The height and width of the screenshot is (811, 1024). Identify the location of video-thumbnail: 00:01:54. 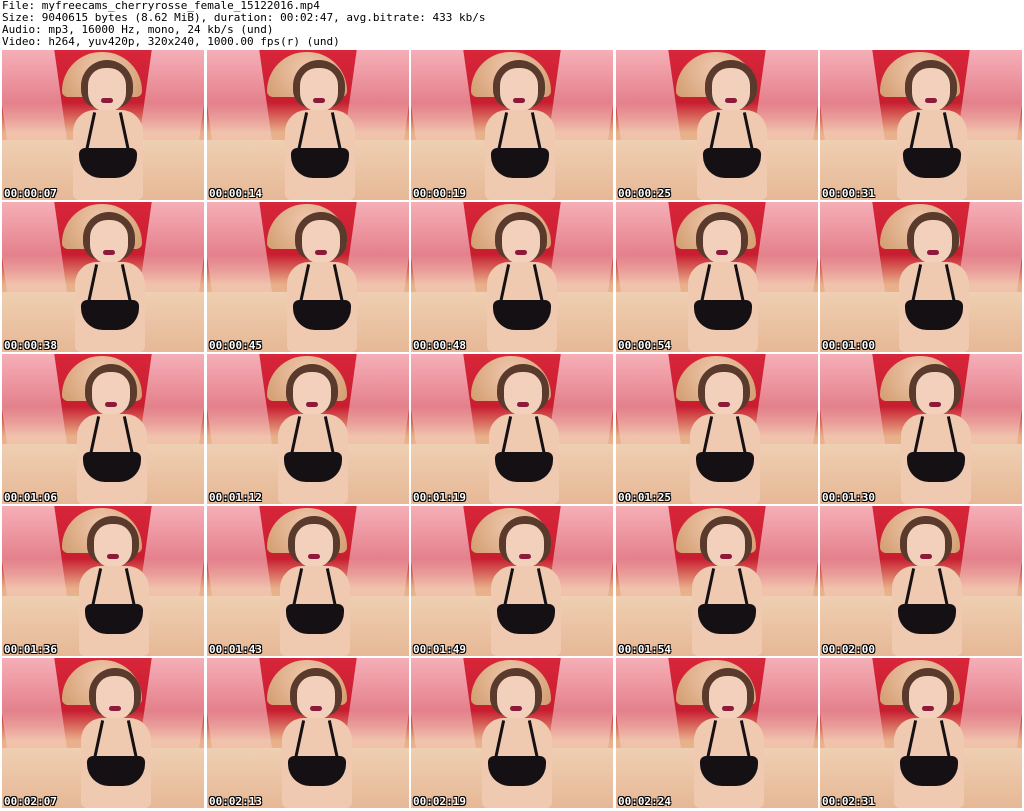
(717, 581).